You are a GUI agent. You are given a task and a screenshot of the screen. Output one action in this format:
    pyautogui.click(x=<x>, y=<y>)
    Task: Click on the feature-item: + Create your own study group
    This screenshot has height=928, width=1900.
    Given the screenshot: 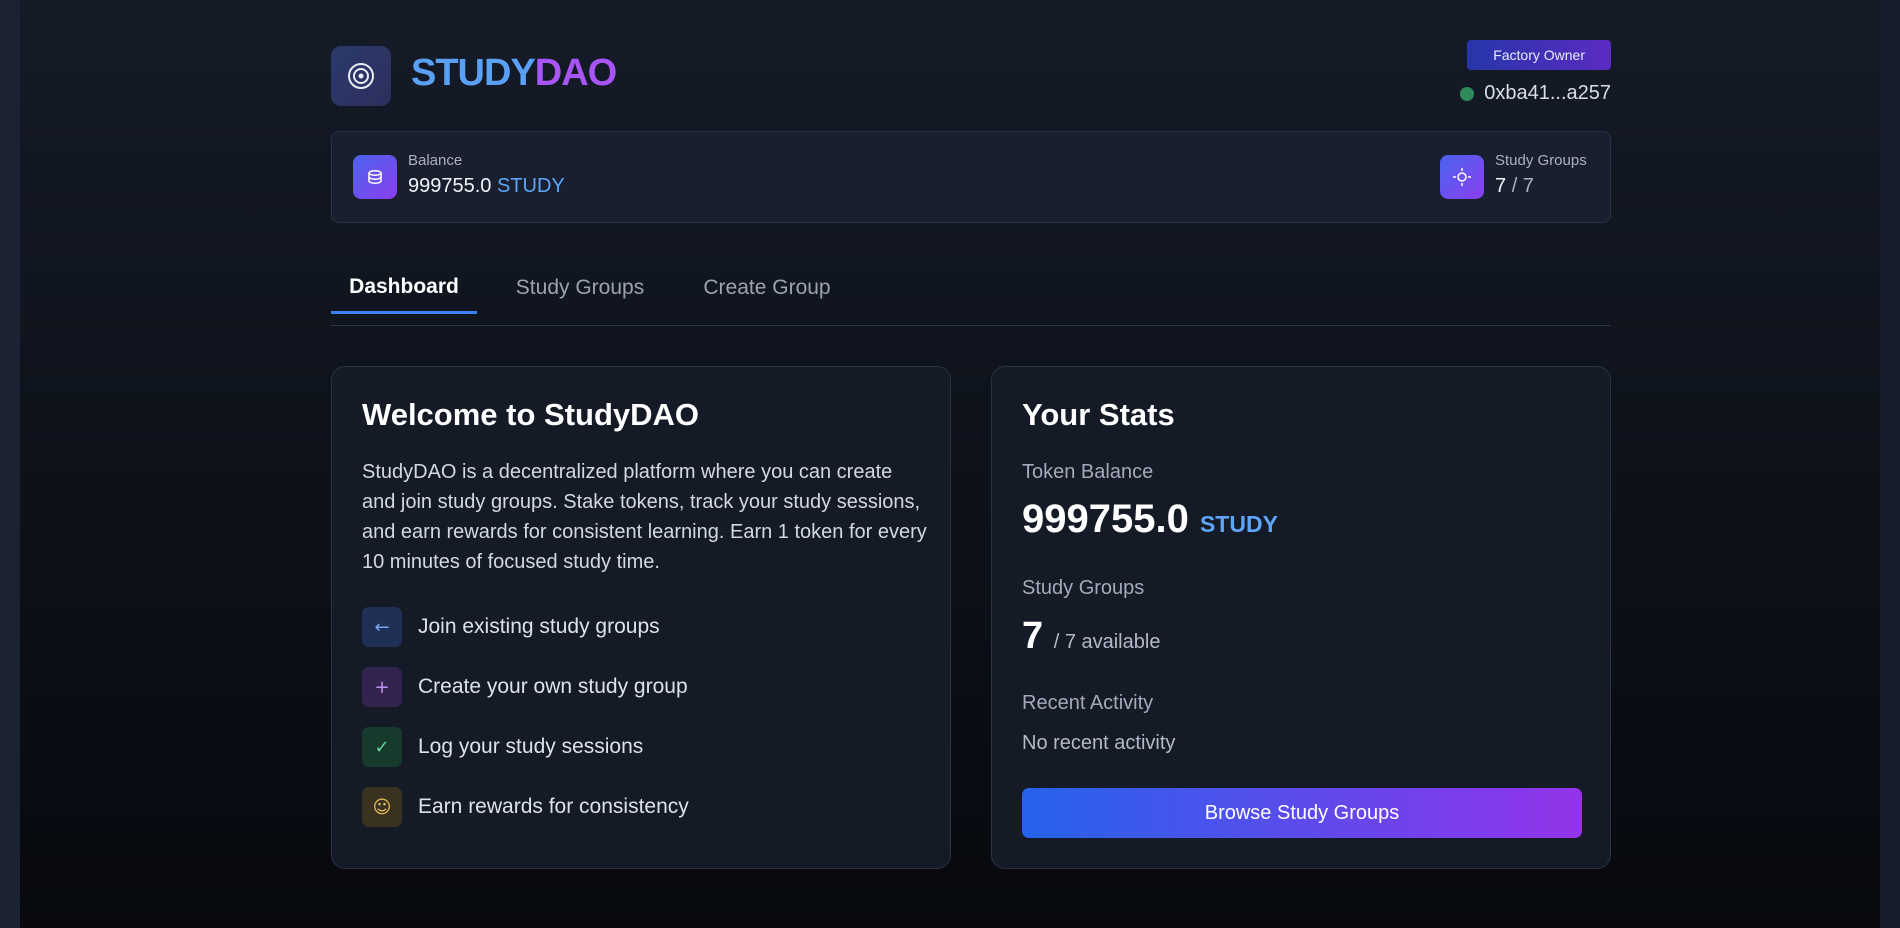 What is the action you would take?
    pyautogui.click(x=525, y=687)
    